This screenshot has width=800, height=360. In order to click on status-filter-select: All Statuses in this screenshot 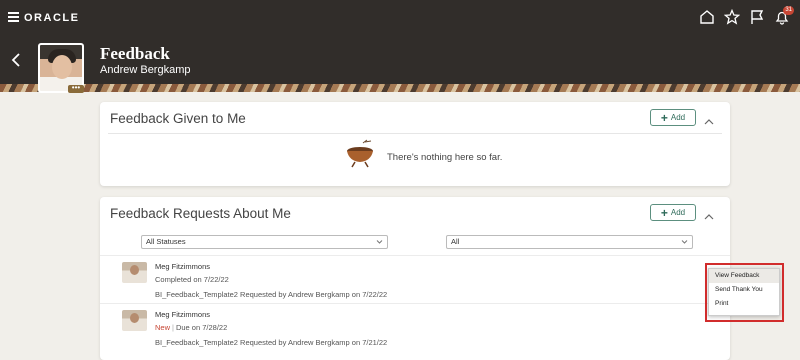, I will do `click(264, 242)`.